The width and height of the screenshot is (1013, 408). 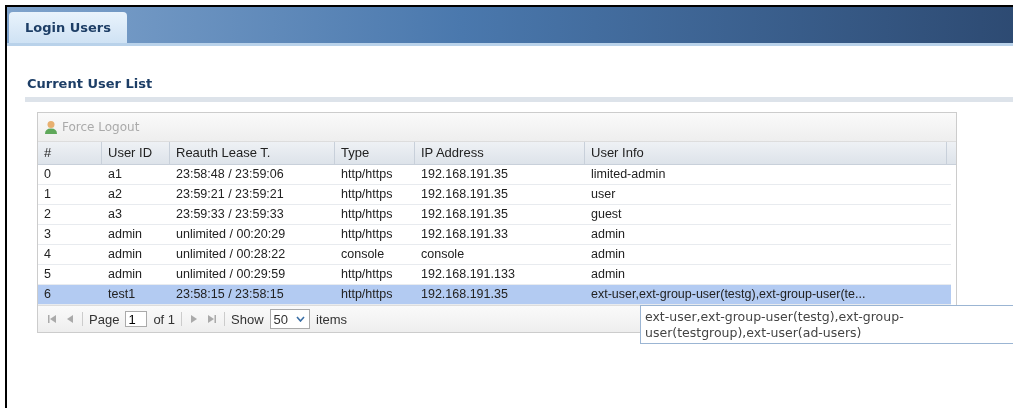 I want to click on table-cell-text: a1, so click(x=115, y=174).